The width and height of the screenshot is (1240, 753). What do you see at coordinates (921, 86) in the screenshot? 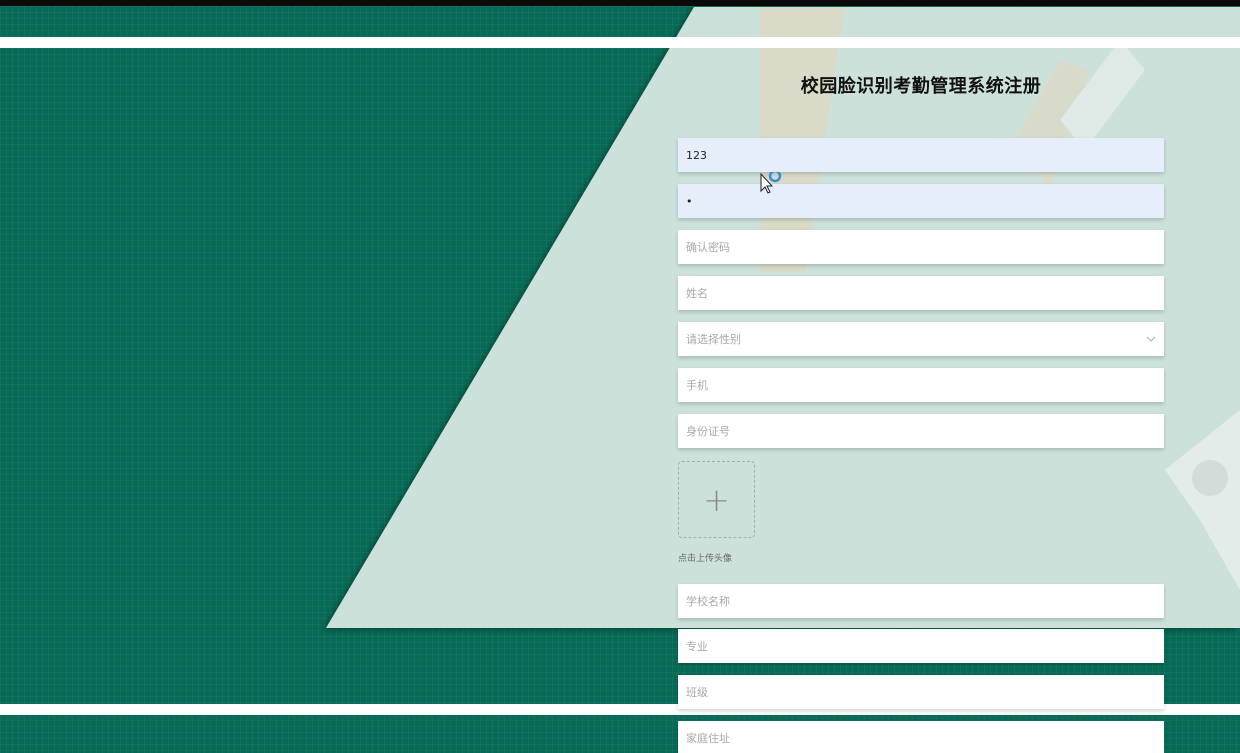
I see `page-title: 校园脸识别考勤管理系统注册` at bounding box center [921, 86].